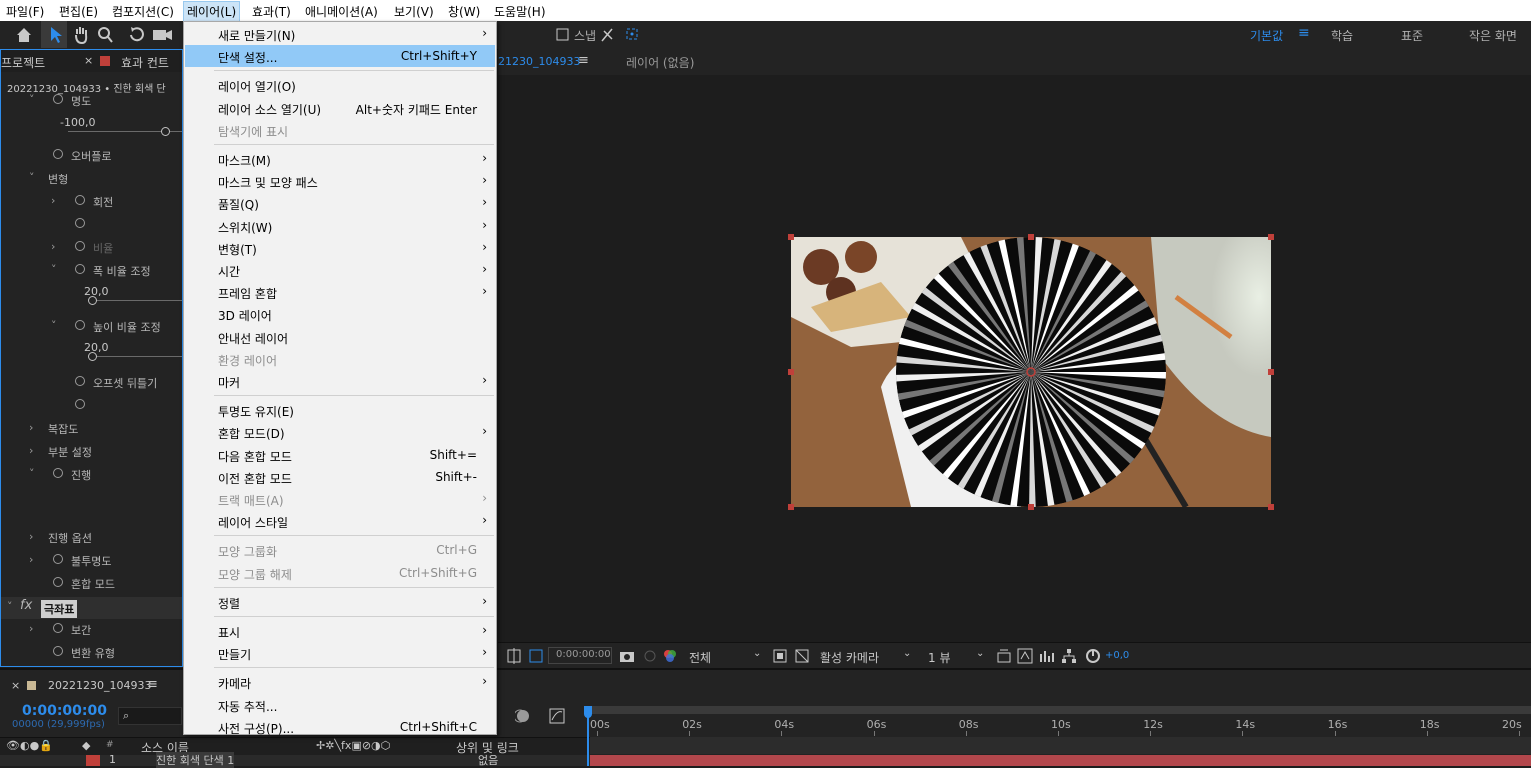 The width and height of the screenshot is (1531, 768). Describe the element at coordinates (91, 179) in the screenshot. I see `property-row: ˅ 변형` at that location.